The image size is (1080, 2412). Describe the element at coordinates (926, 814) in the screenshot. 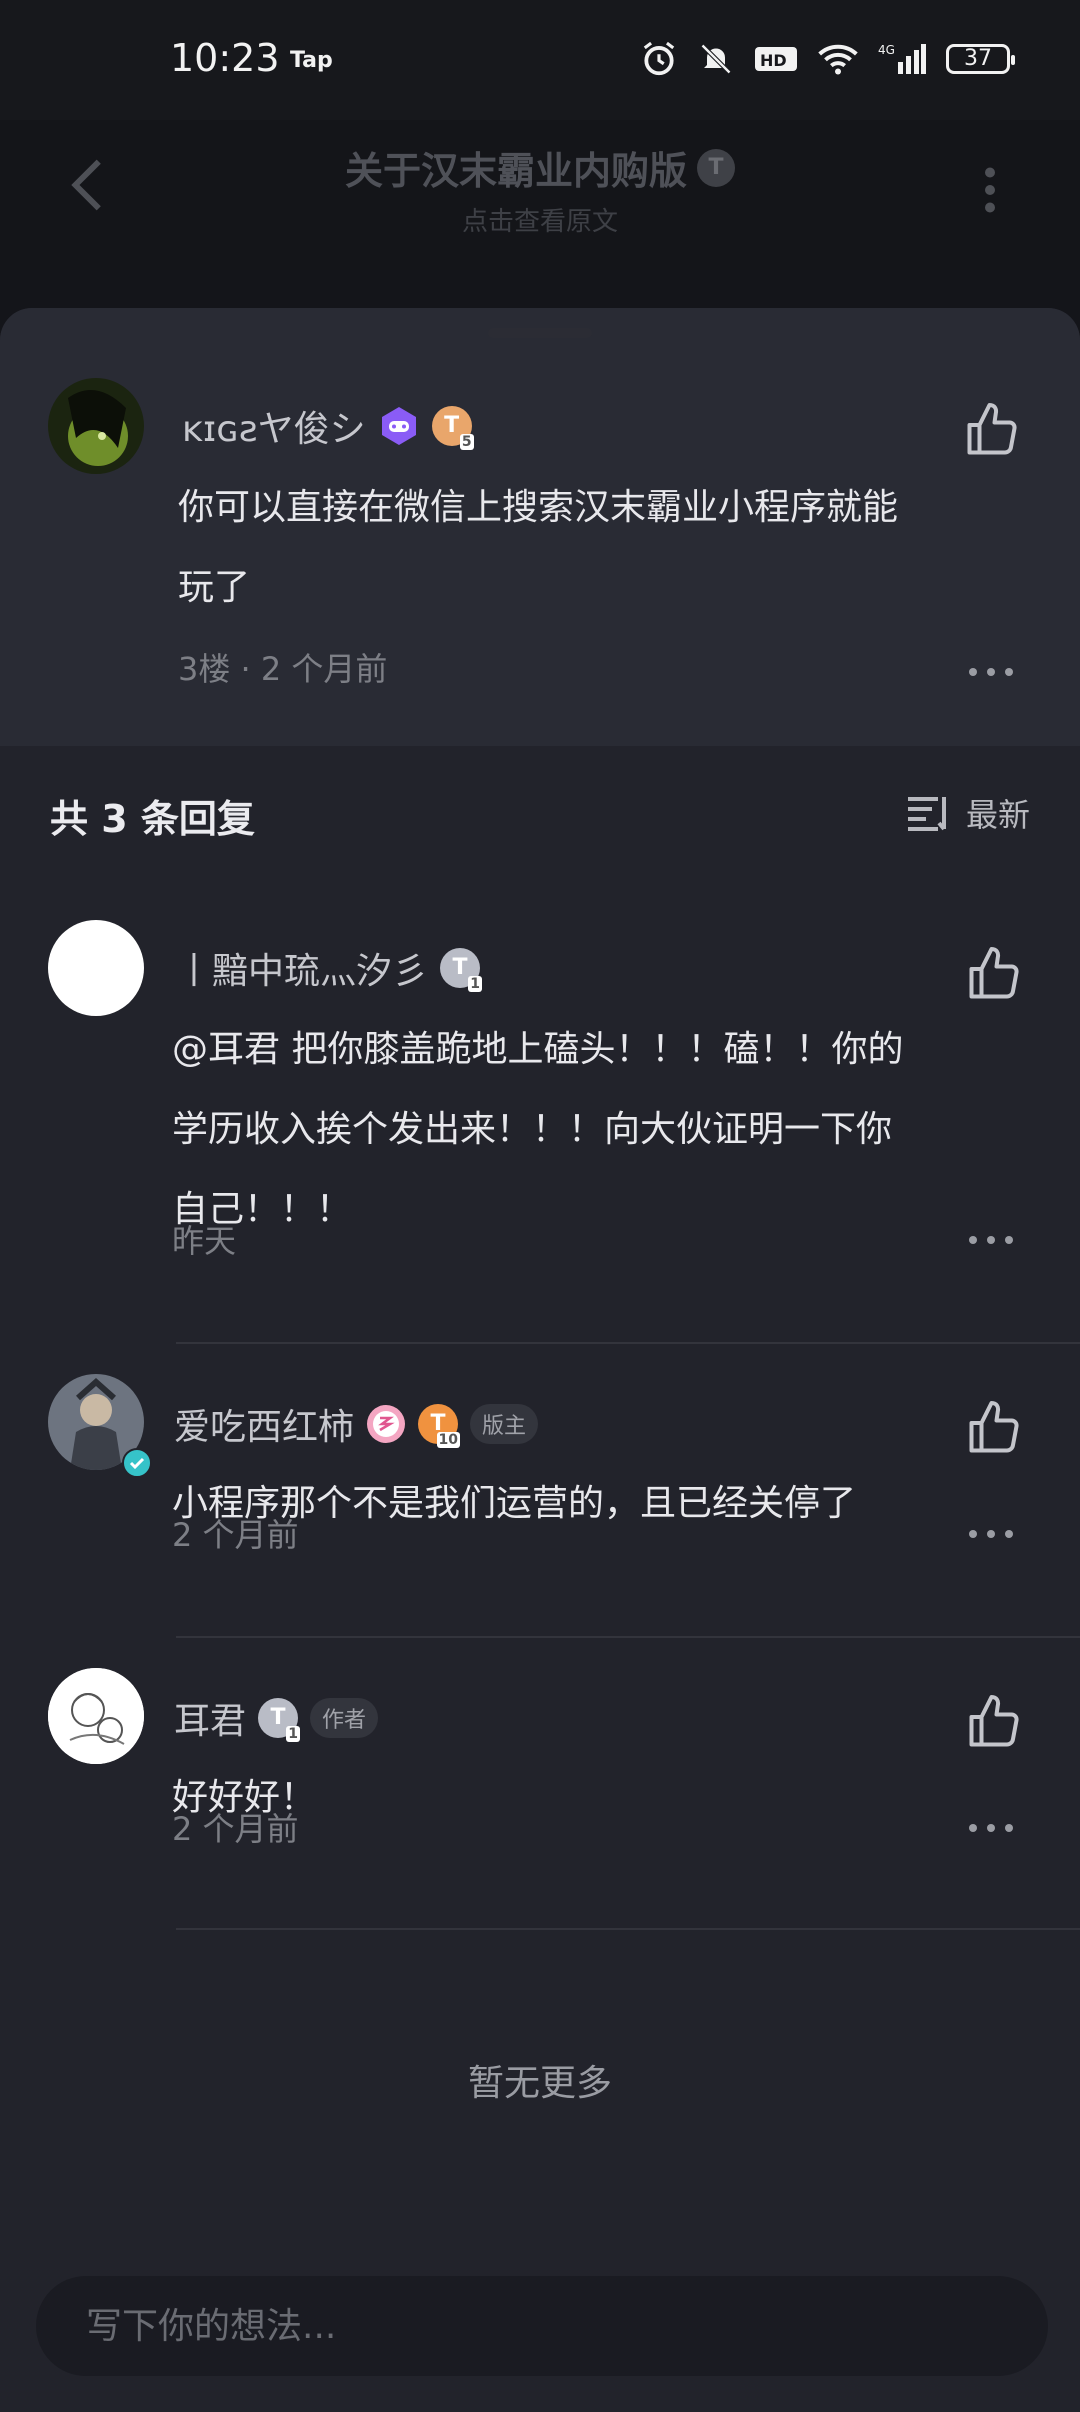

I see `sort-list-icon` at that location.